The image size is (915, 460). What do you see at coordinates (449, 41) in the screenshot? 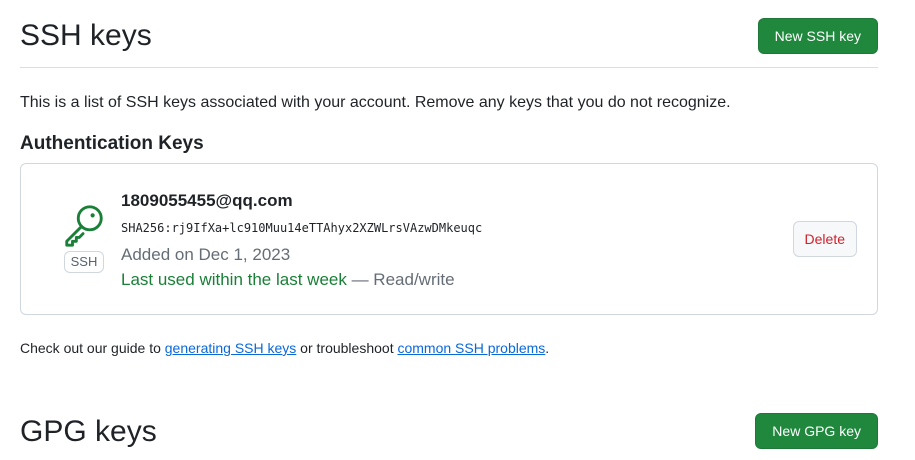
I see `ssh-keys-header: SSH keys New SSH key` at bounding box center [449, 41].